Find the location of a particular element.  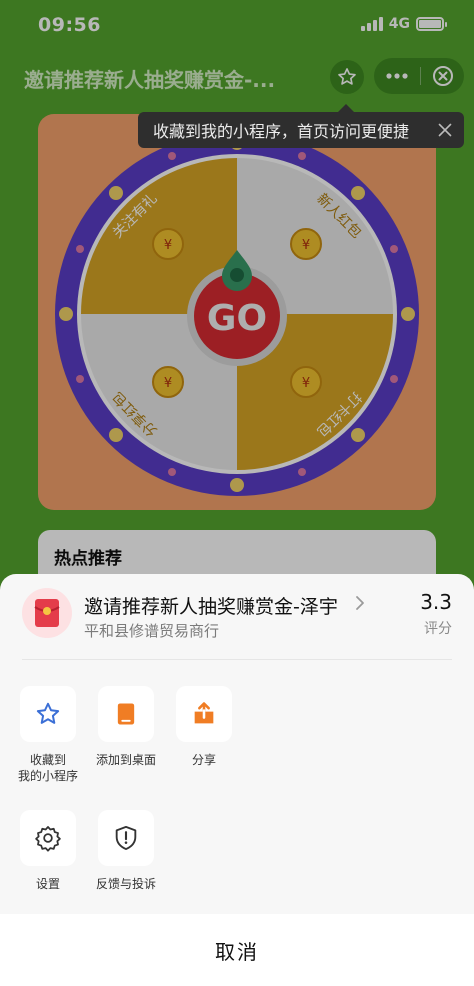

tooltip-text: 收藏到我的小程序，首页访问更便捷 is located at coordinates (281, 131).